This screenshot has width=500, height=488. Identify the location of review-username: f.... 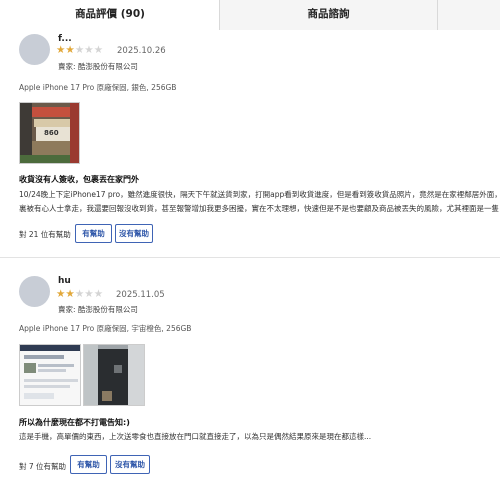
(65, 39).